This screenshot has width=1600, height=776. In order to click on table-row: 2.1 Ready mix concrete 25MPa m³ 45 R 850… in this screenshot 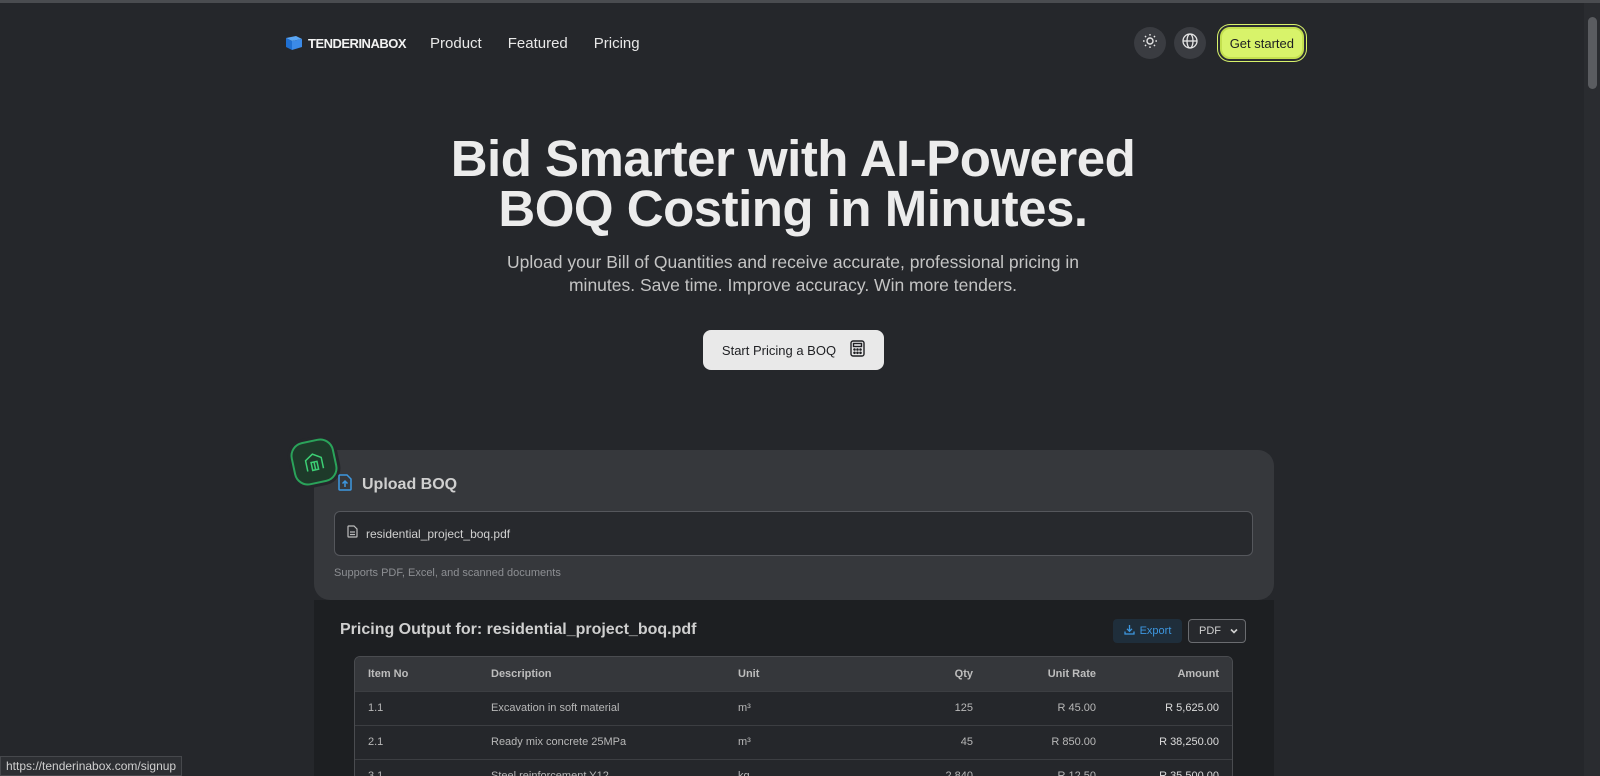, I will do `click(793, 741)`.